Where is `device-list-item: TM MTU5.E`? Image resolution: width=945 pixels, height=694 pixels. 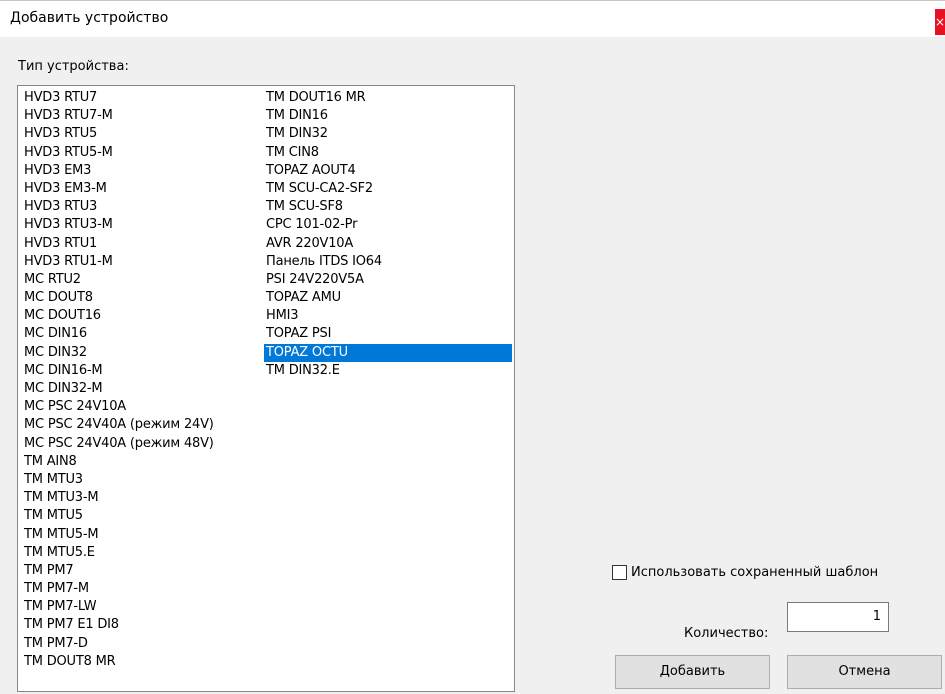
device-list-item: TM MTU5.E is located at coordinates (142, 553).